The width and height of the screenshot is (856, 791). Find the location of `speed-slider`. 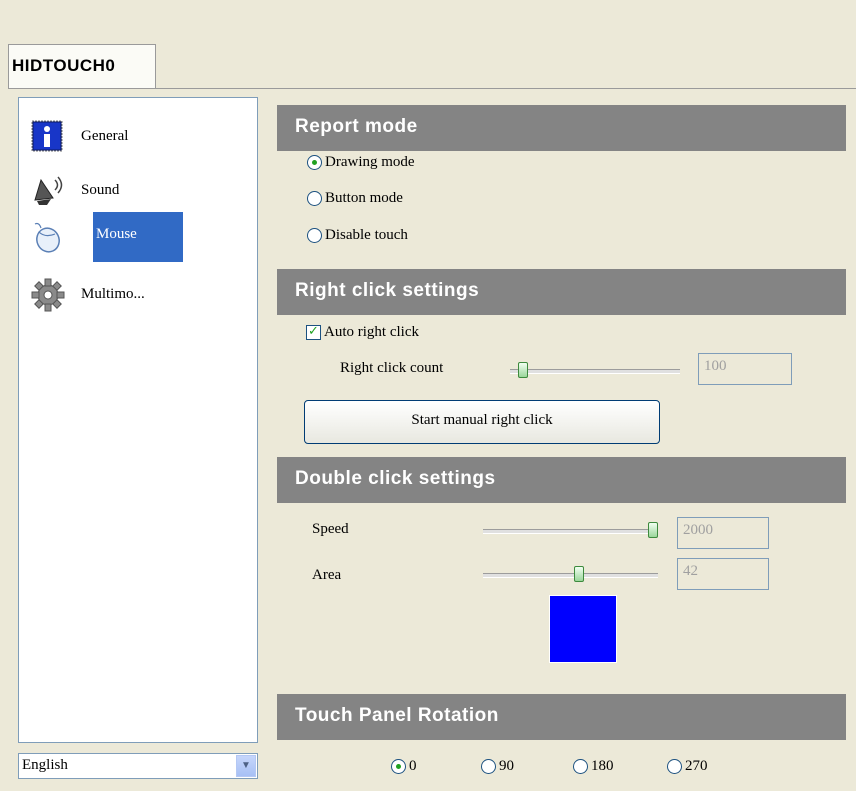

speed-slider is located at coordinates (570, 531).